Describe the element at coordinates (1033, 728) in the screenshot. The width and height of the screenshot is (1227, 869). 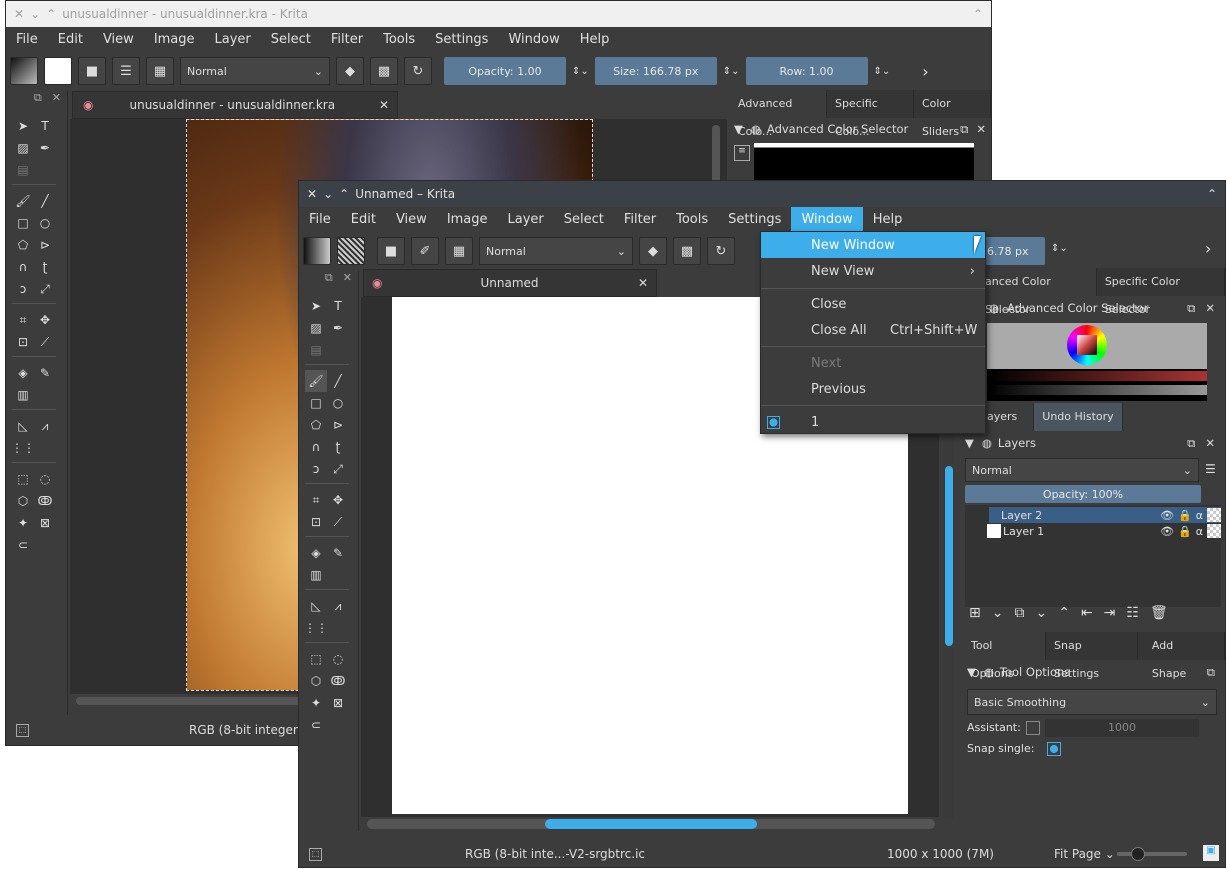
I see `assistant-checkbox` at that location.